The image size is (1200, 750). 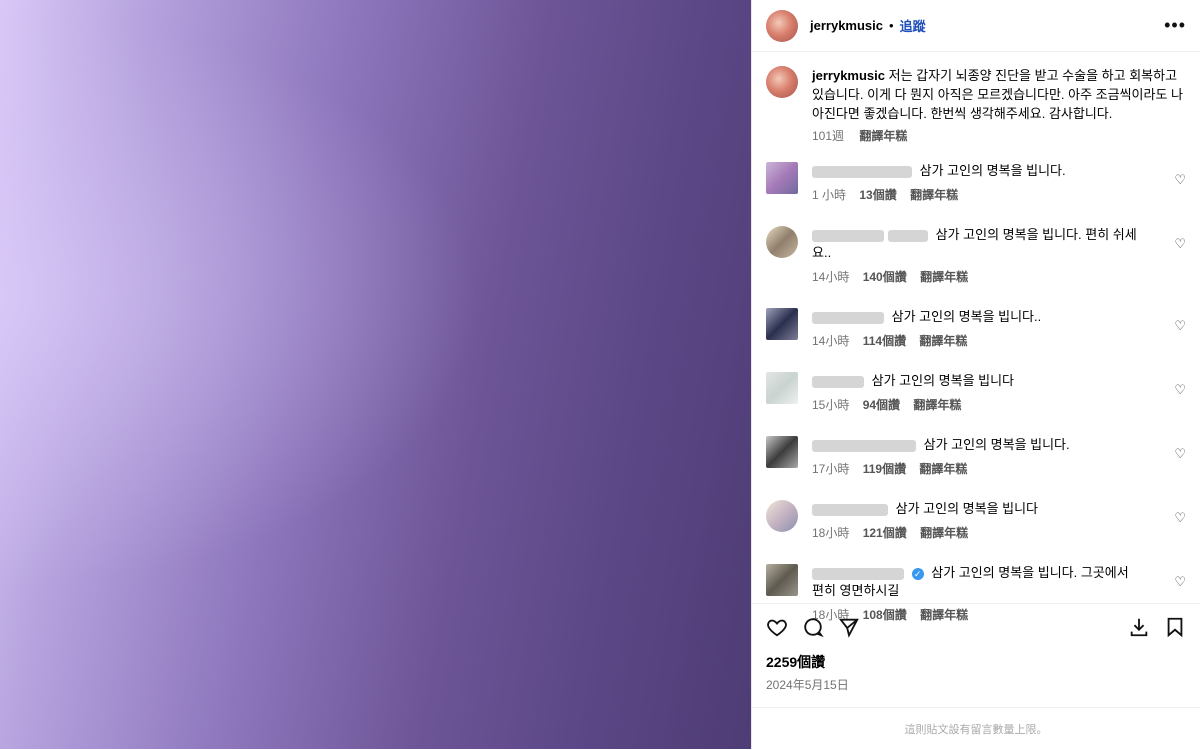 What do you see at coordinates (976, 457) in the screenshot?
I see `comment-item: 삼가 고인의 명복을 빕니다. 17小時 119個讚 翻譯年糕 ♡` at bounding box center [976, 457].